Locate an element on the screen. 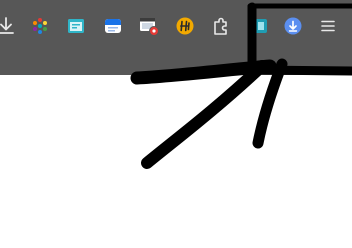 This screenshot has height=248, width=352. extension-recorder-button is located at coordinates (149, 26).